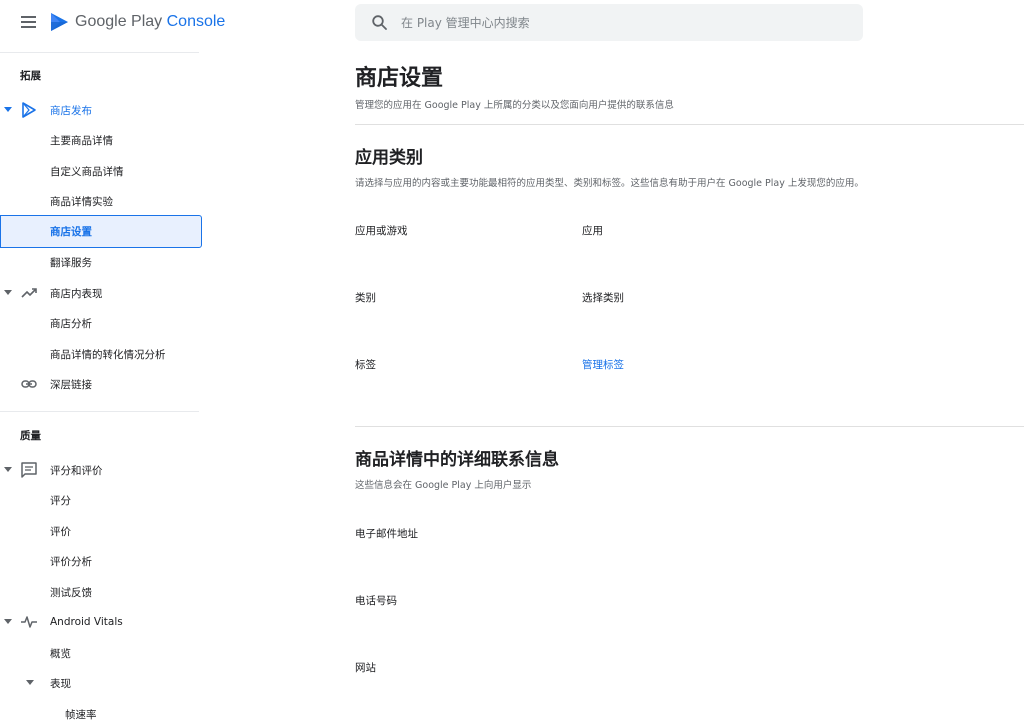 The height and width of the screenshot is (728, 1024). Describe the element at coordinates (100, 561) in the screenshot. I see `sidebar-item-review-analysis: 评价分析` at that location.